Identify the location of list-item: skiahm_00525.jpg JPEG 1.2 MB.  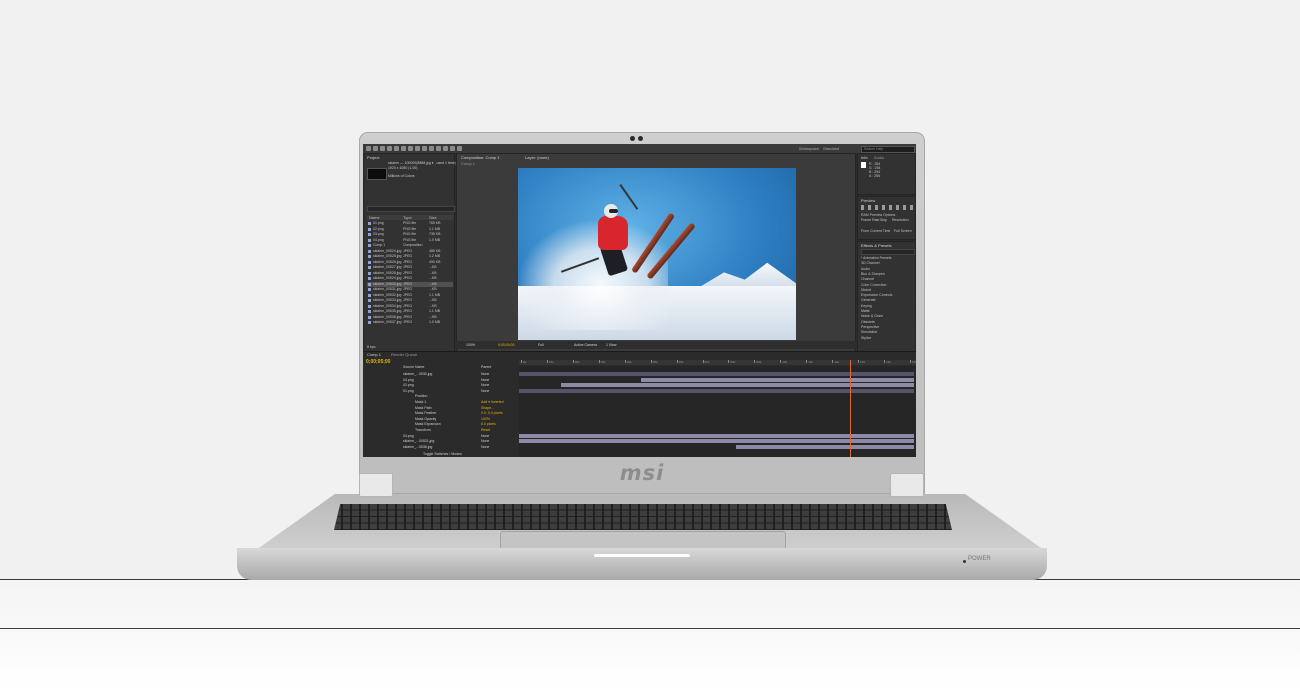
(410, 256).